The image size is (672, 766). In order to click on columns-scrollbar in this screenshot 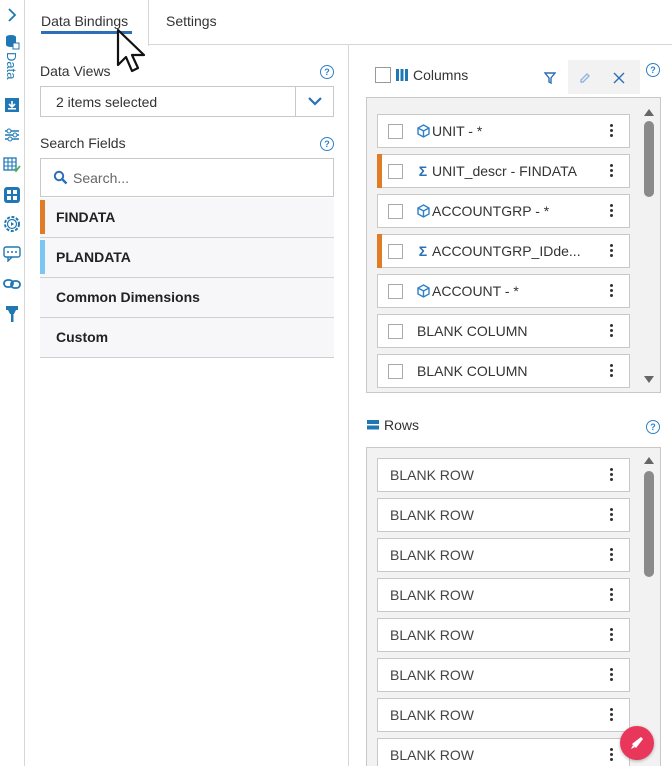, I will do `click(649, 246)`.